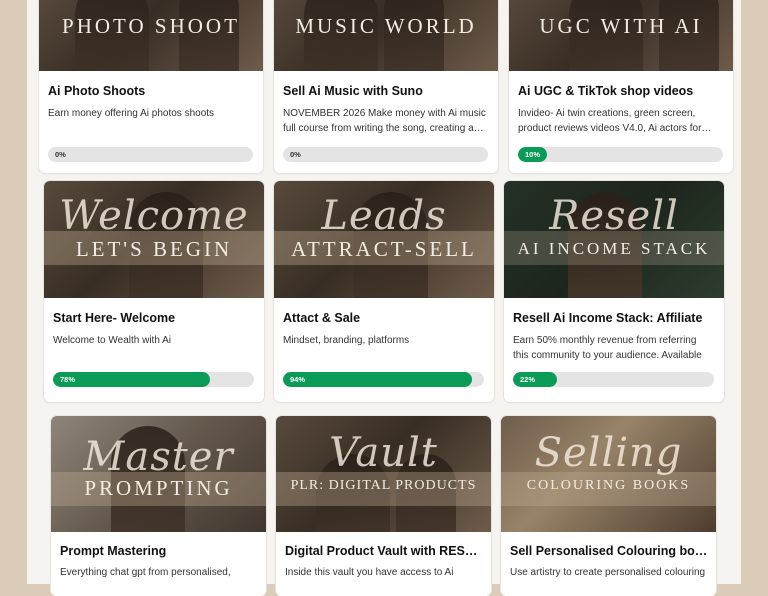 The image size is (768, 596). I want to click on cover-caption: COLOURING BOOKS, so click(608, 485).